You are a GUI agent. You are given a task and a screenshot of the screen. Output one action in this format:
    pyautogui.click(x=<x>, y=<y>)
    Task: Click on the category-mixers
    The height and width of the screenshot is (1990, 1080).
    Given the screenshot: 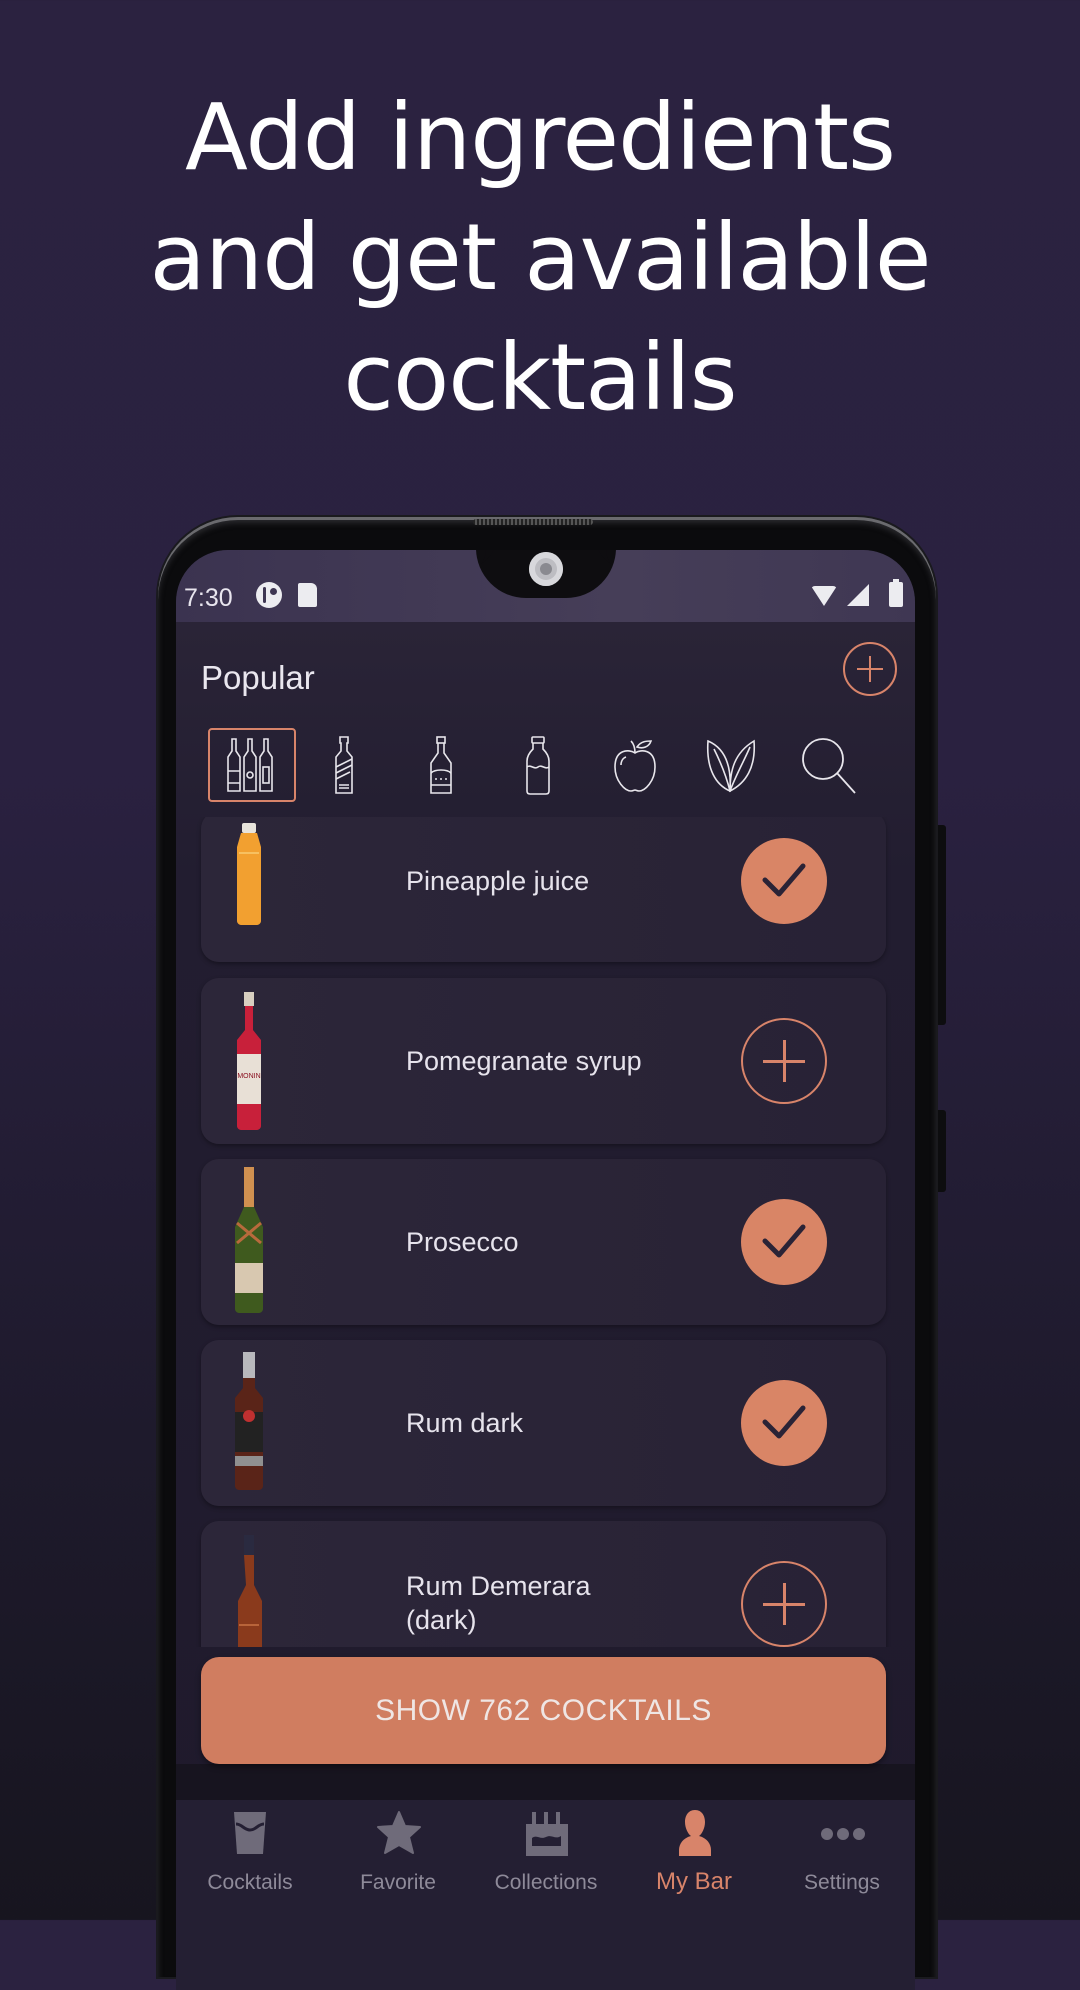 What is the action you would take?
    pyautogui.click(x=538, y=765)
    